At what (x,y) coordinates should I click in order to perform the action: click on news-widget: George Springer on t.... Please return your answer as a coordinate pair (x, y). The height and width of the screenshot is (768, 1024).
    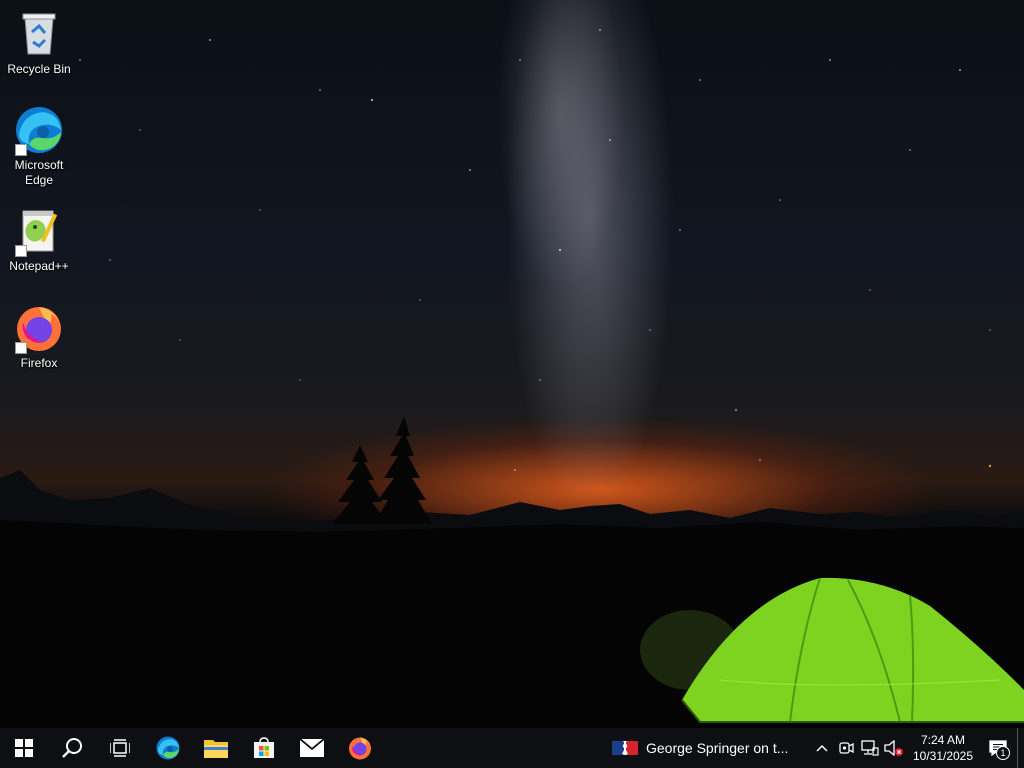
    Looking at the image, I should click on (700, 748).